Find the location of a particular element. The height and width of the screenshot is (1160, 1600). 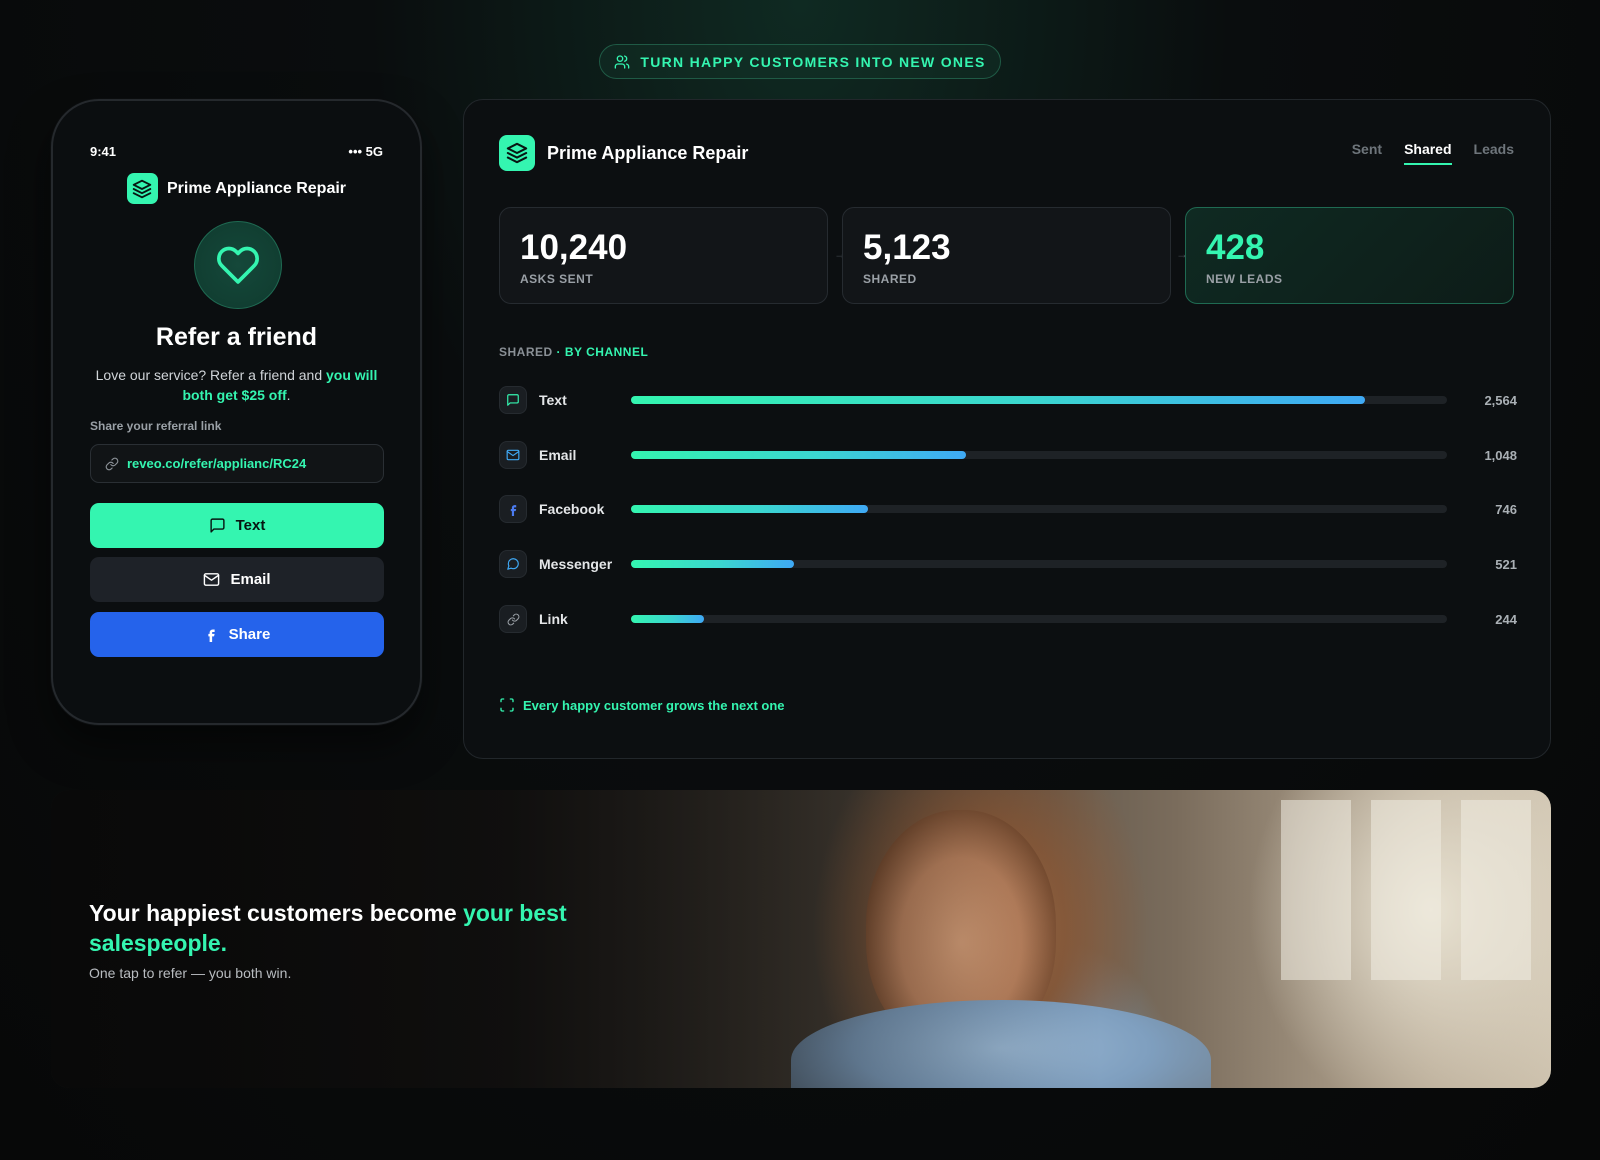

stat-card-new-leads: 428 NEW LEADS is located at coordinates (1349, 255).